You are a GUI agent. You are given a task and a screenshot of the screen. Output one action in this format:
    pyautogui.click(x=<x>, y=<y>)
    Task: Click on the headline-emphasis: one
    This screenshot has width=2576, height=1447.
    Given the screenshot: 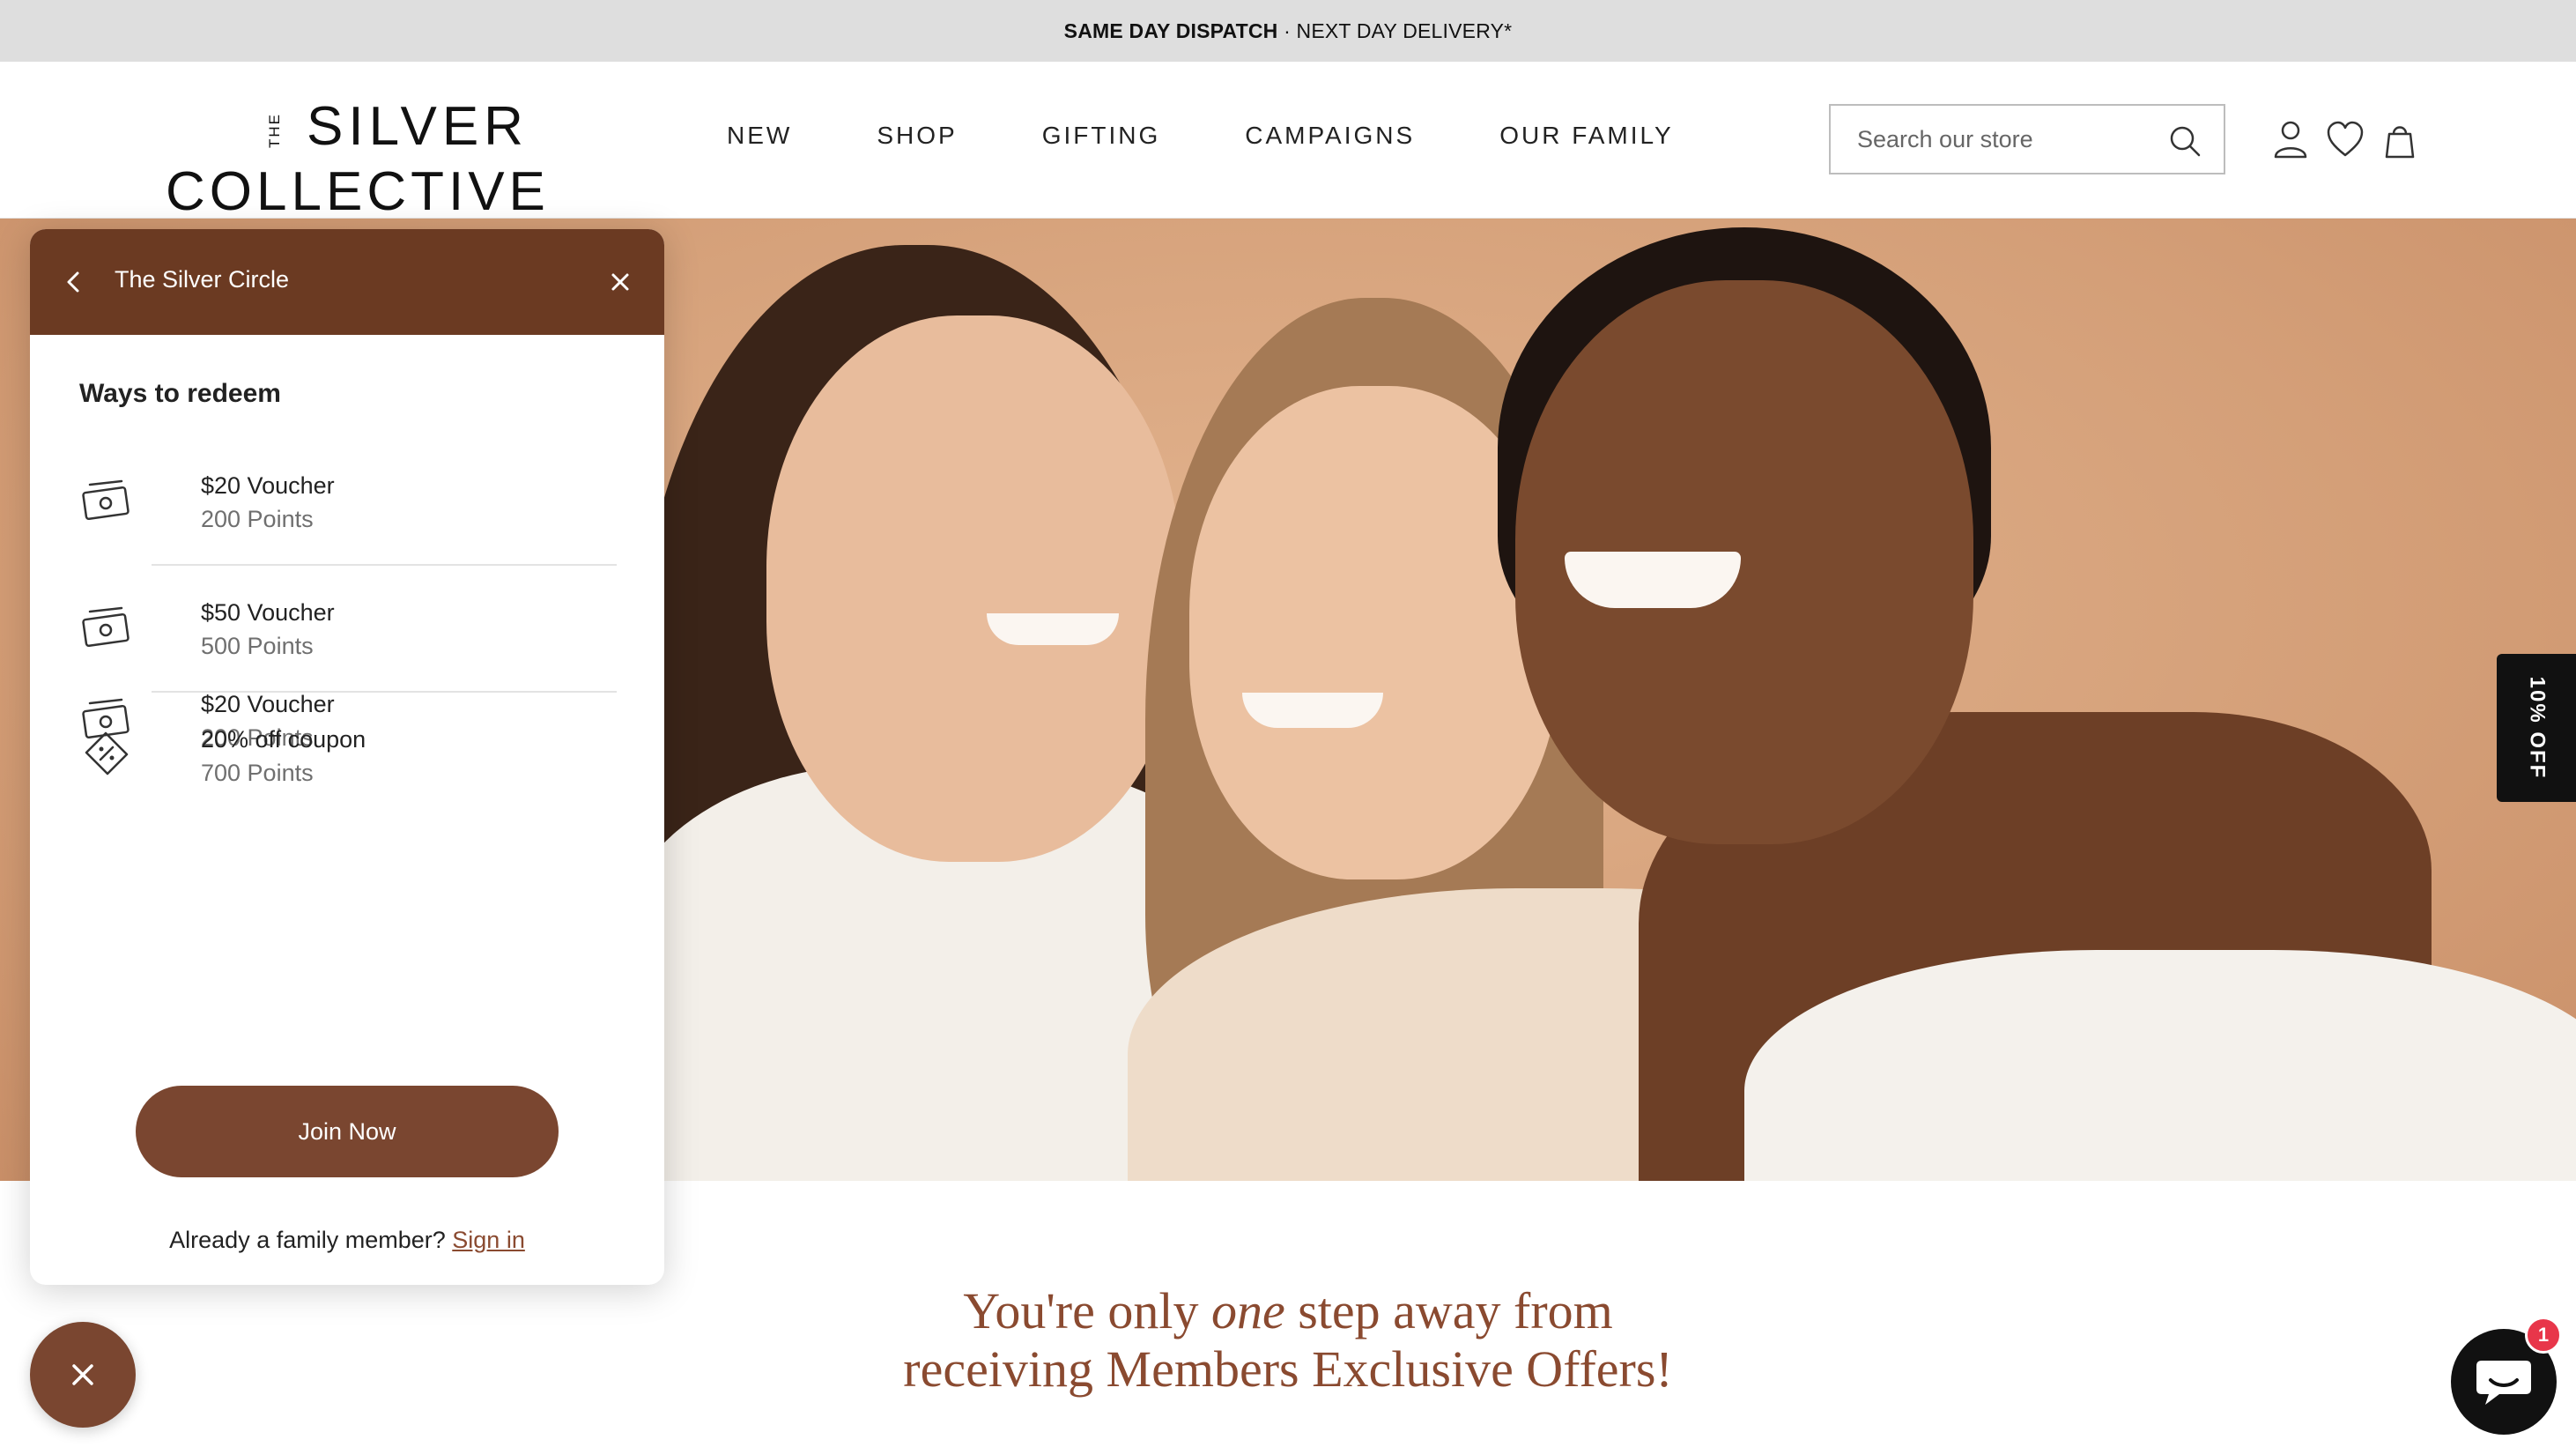 What is the action you would take?
    pyautogui.click(x=1248, y=1310)
    